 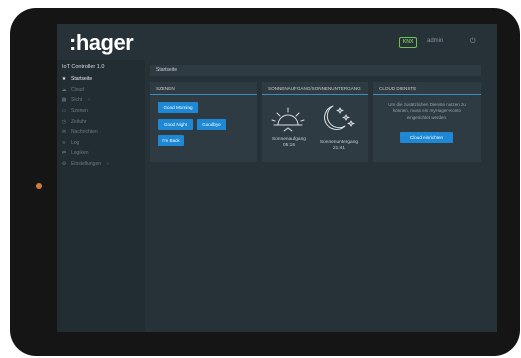 What do you see at coordinates (64, 100) in the screenshot?
I see `grid-icon: ▦` at bounding box center [64, 100].